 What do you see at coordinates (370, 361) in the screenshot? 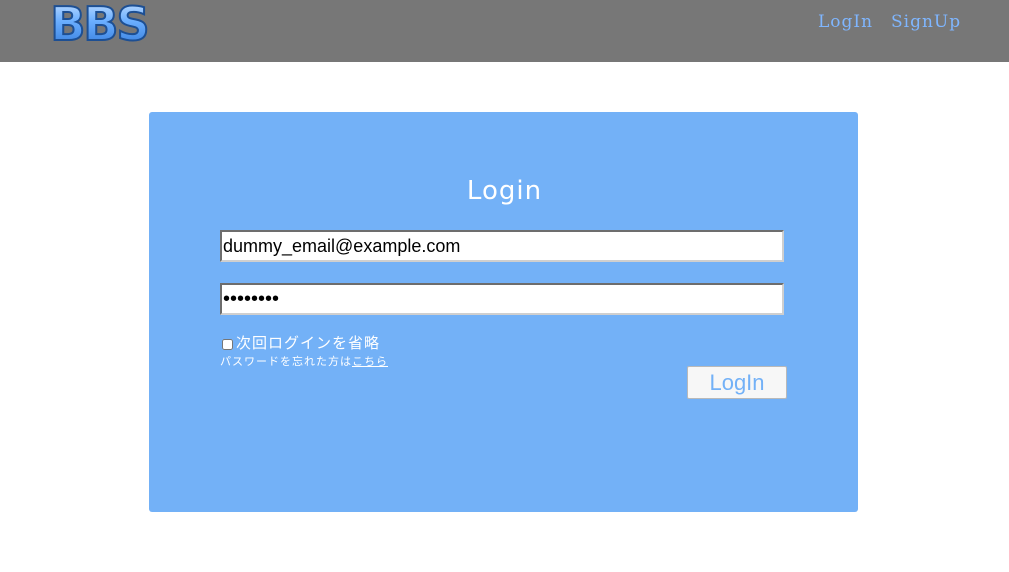
I see `forgot-password-link: こちら` at bounding box center [370, 361].